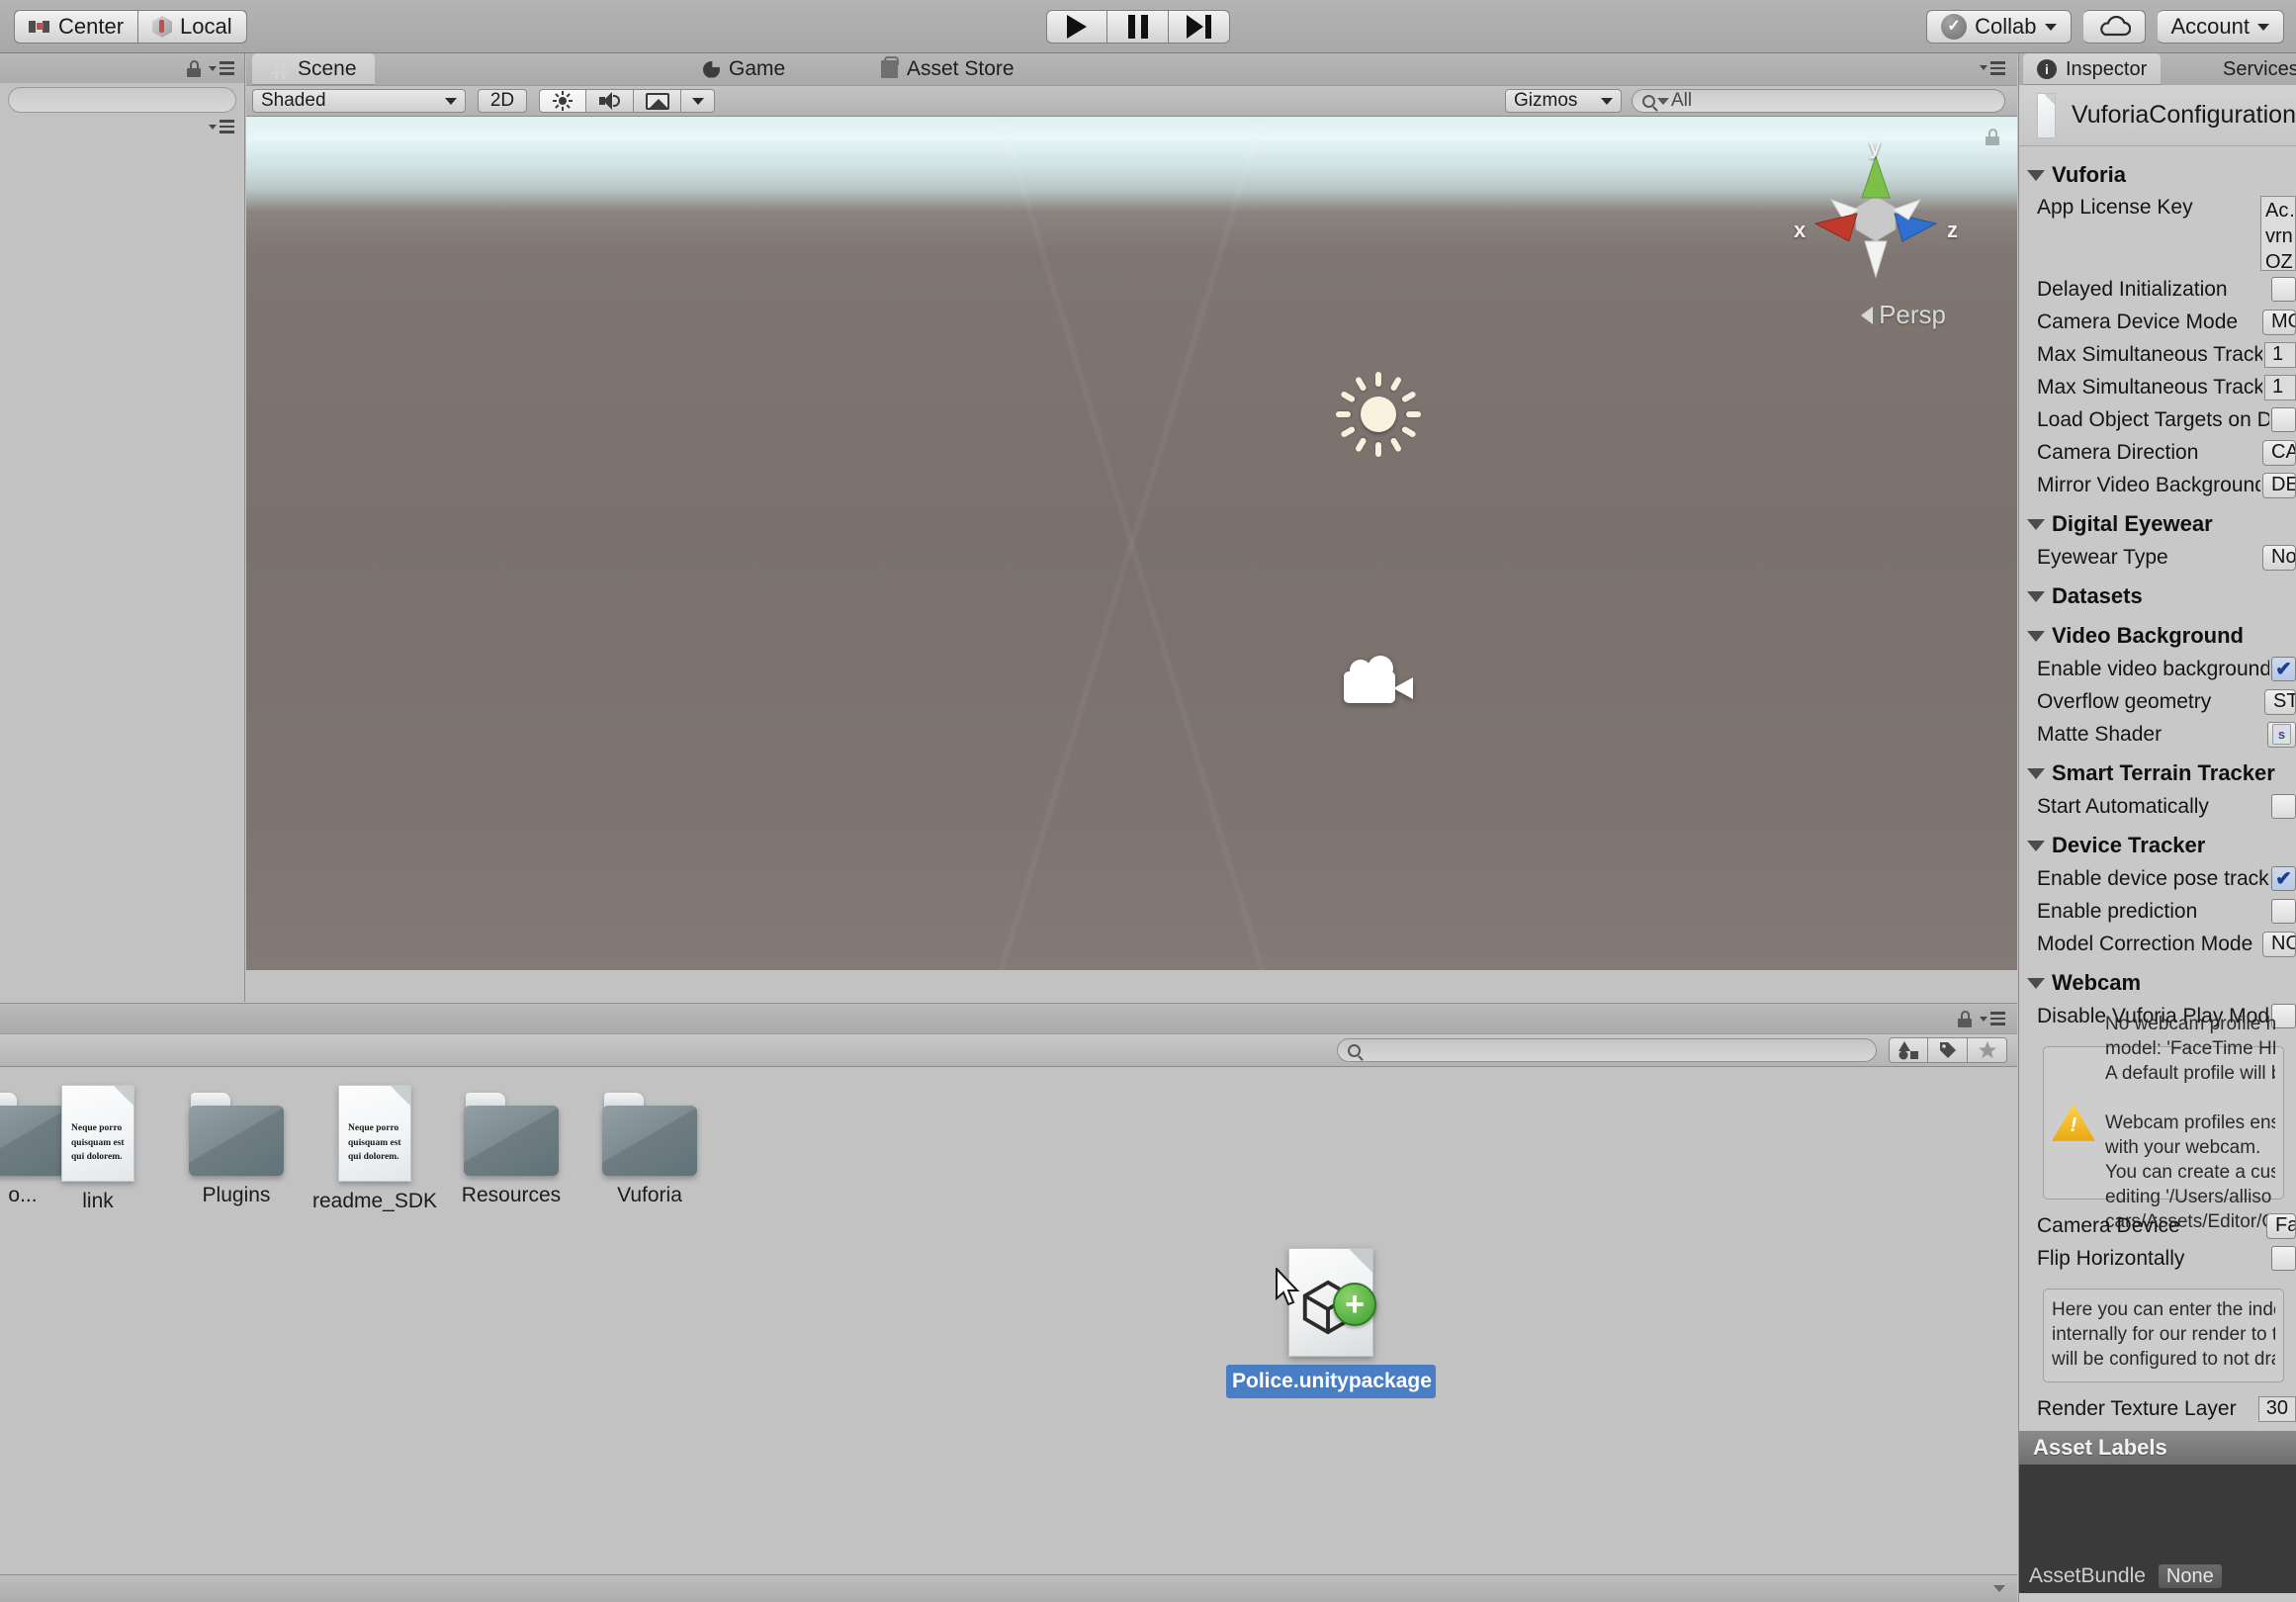 Image resolution: width=2296 pixels, height=1602 pixels. Describe the element at coordinates (122, 566) in the screenshot. I see `hierarchy-tree` at that location.